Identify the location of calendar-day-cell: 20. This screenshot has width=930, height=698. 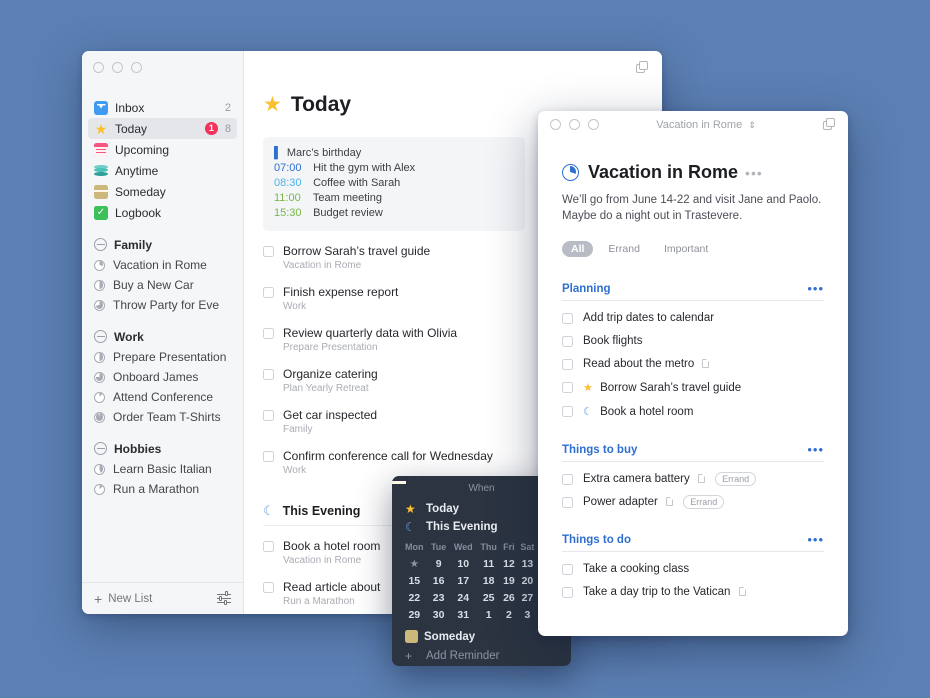
(527, 580).